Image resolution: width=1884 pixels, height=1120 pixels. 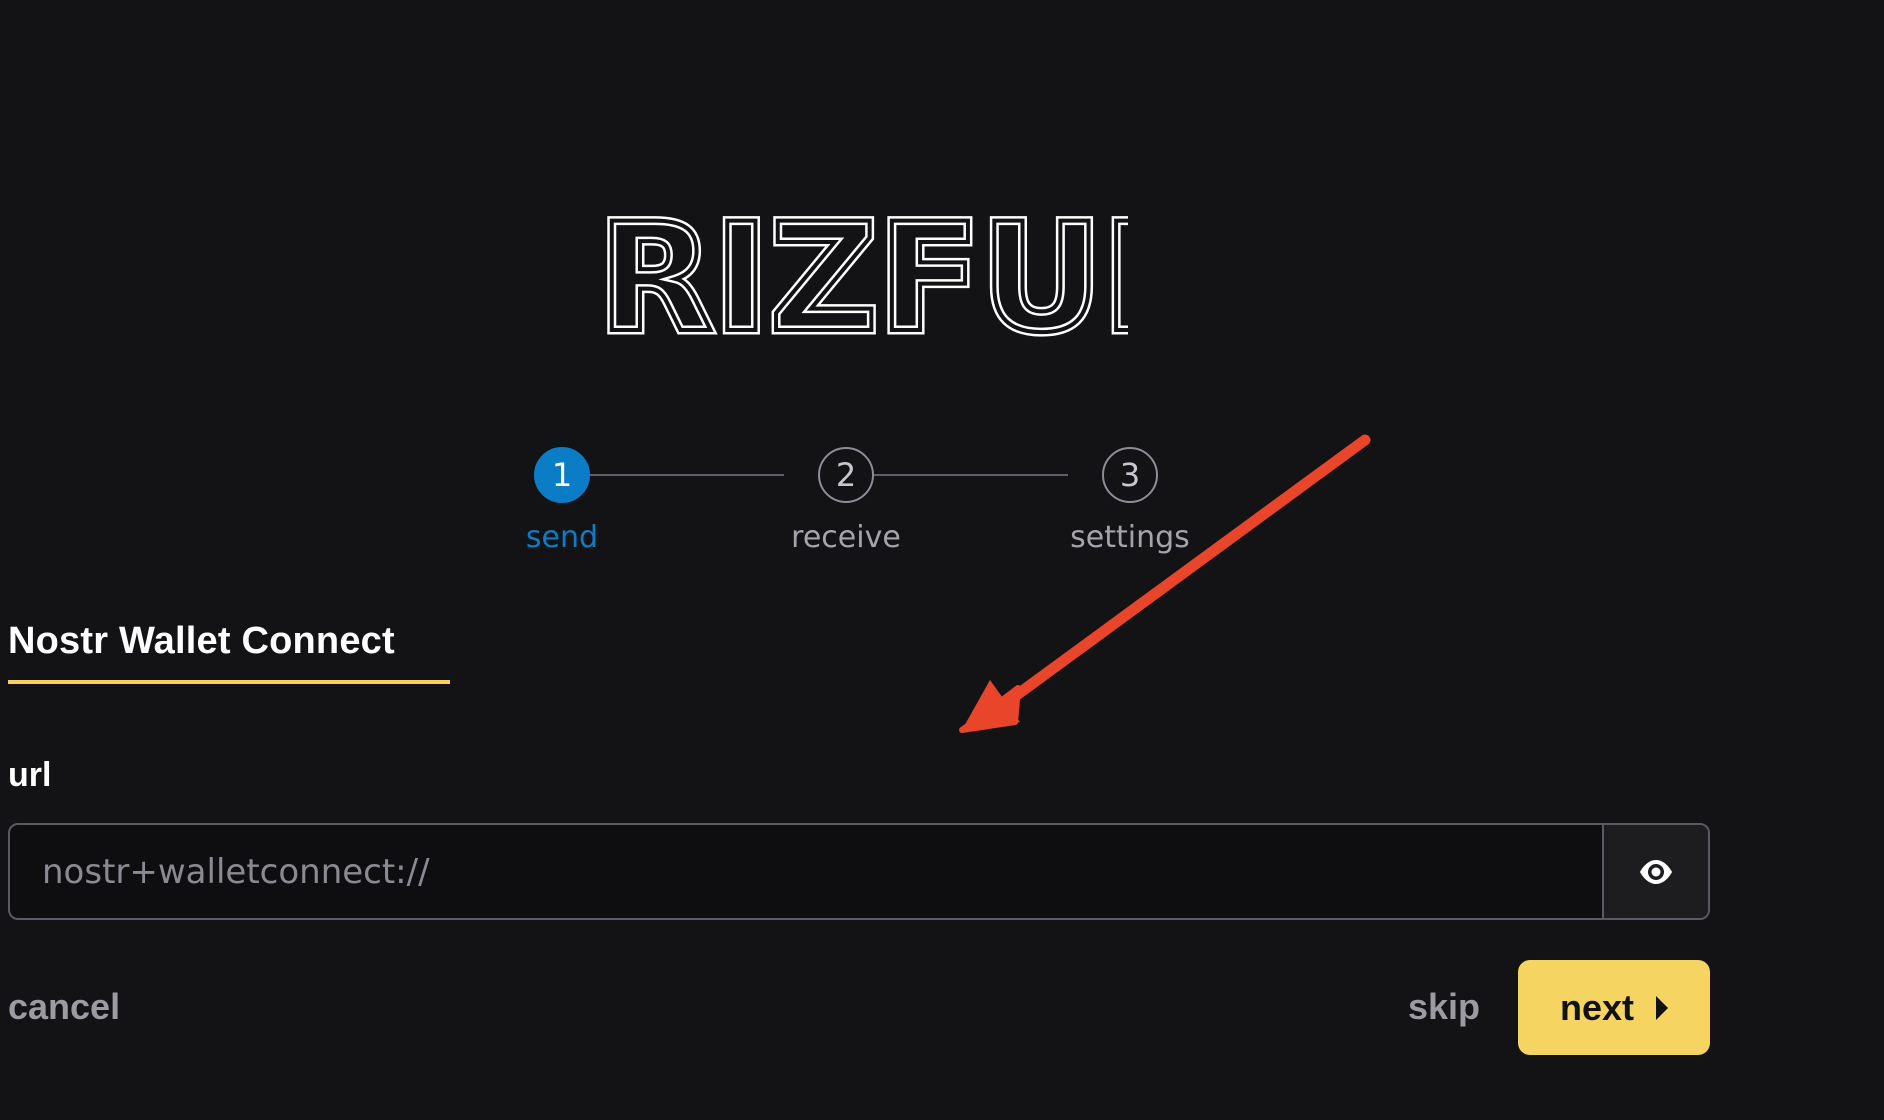 What do you see at coordinates (1130, 537) in the screenshot?
I see `step-settings-label: settings` at bounding box center [1130, 537].